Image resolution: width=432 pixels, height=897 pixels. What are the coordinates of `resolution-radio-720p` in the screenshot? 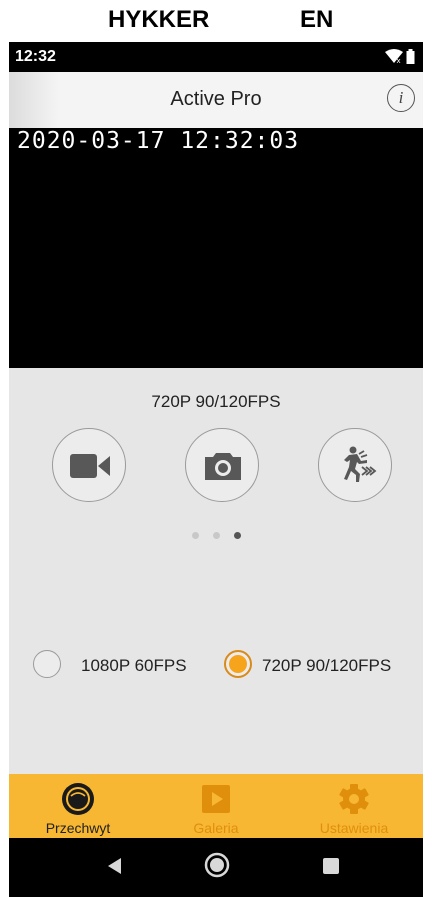 It's located at (238, 664).